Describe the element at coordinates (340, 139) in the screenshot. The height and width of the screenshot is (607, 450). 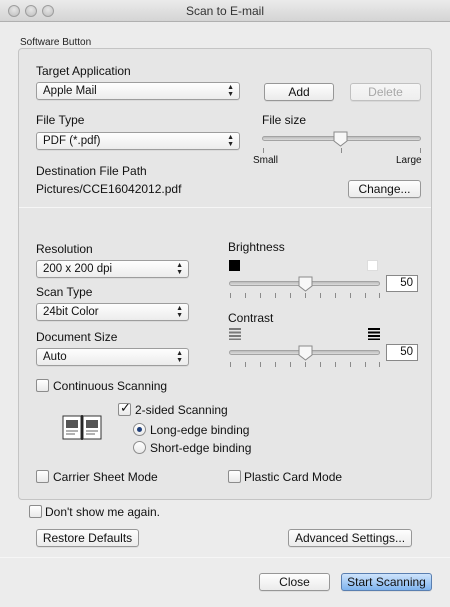
I see `file-size-slider-thumb` at that location.